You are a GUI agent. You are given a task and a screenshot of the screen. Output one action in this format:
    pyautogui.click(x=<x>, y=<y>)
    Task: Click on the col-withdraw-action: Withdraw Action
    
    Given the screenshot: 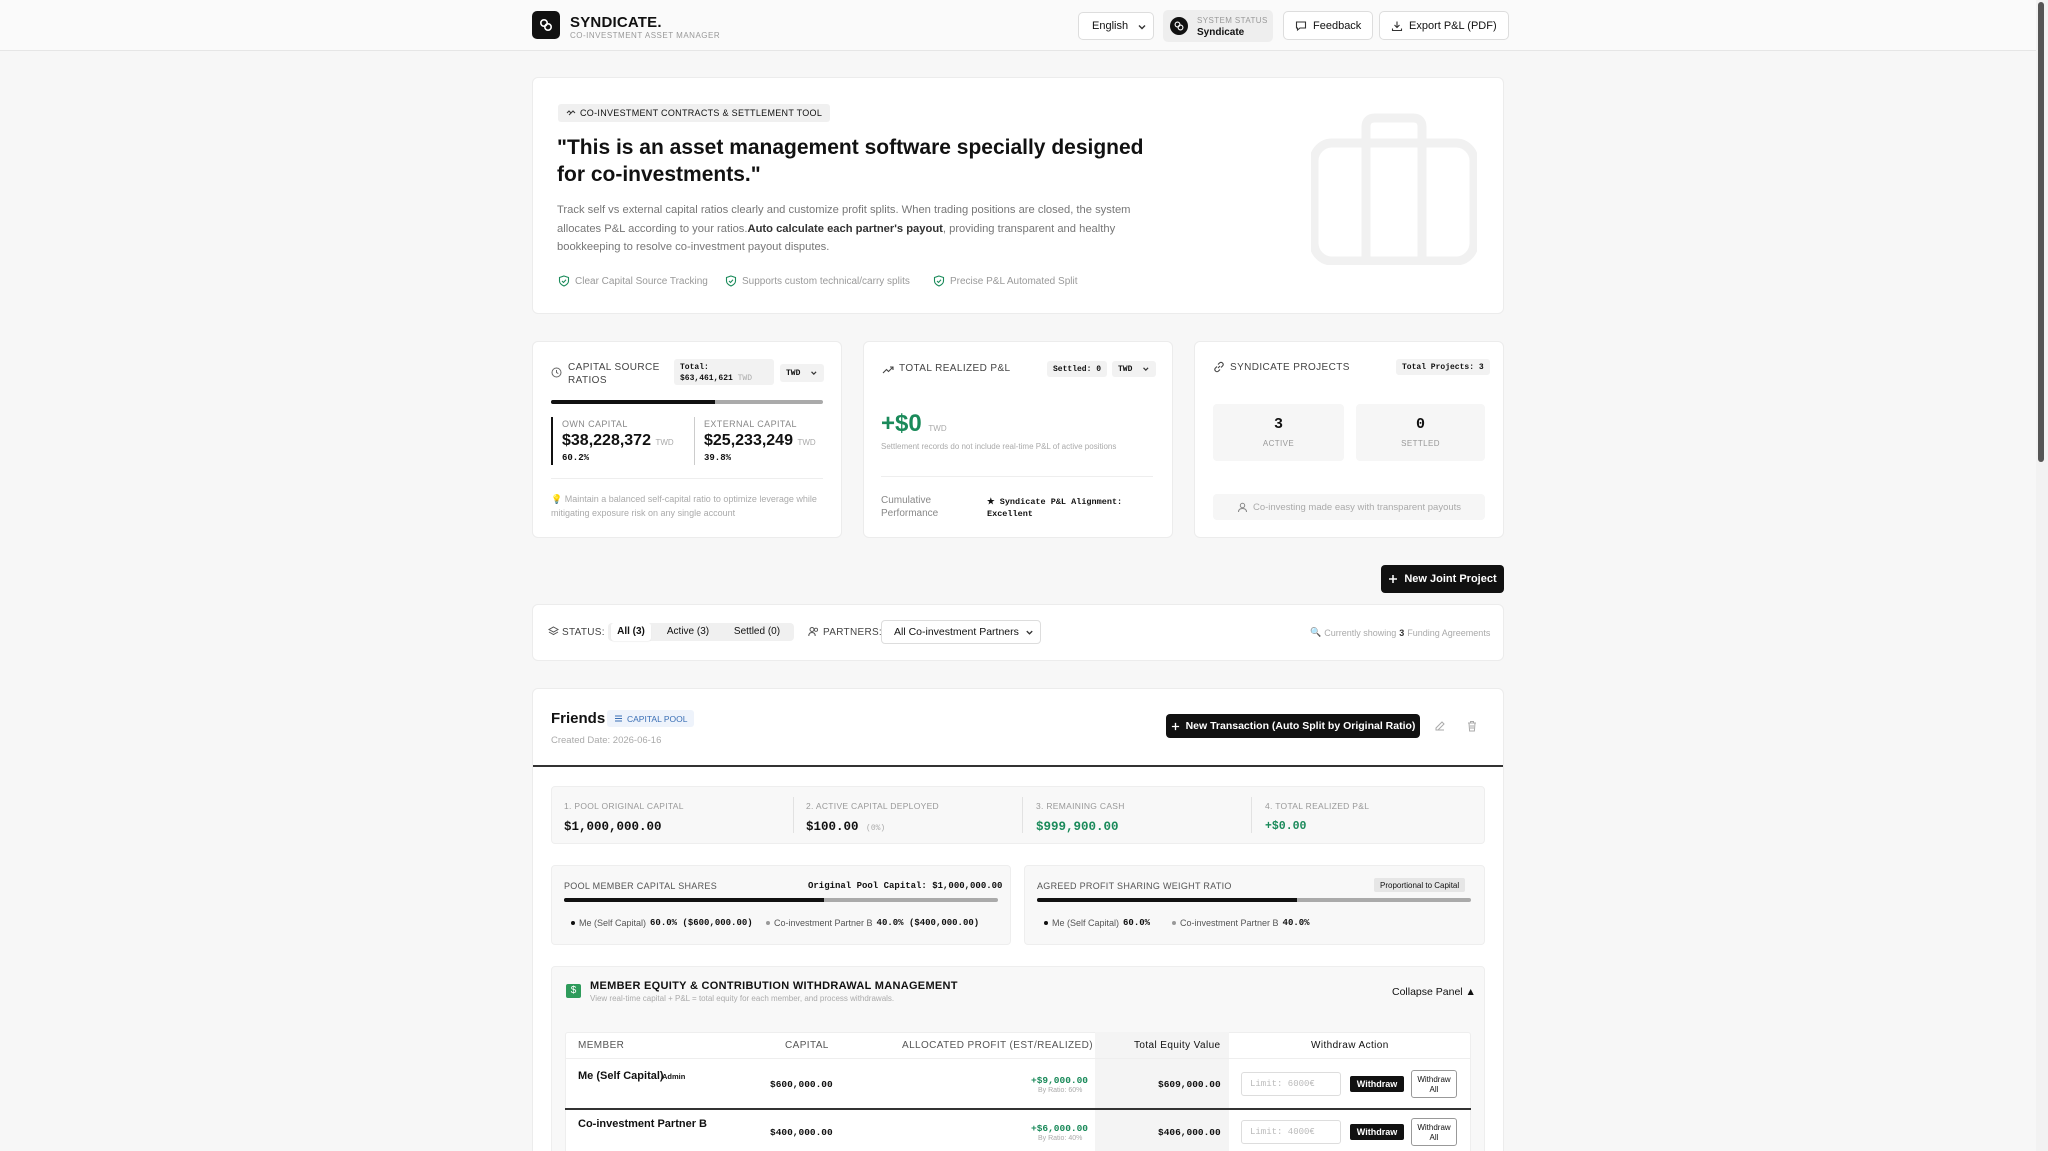 What is the action you would take?
    pyautogui.click(x=1350, y=1045)
    